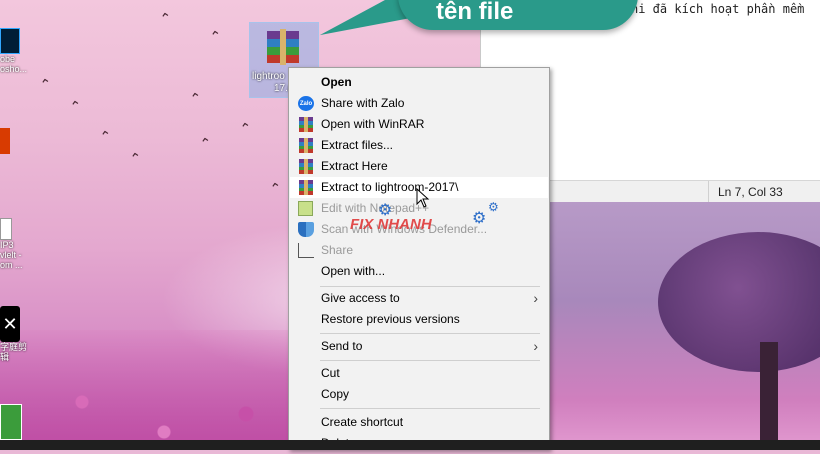 The width and height of the screenshot is (820, 454). Describe the element at coordinates (475, 12) in the screenshot. I see `callout-text: tên file` at that location.